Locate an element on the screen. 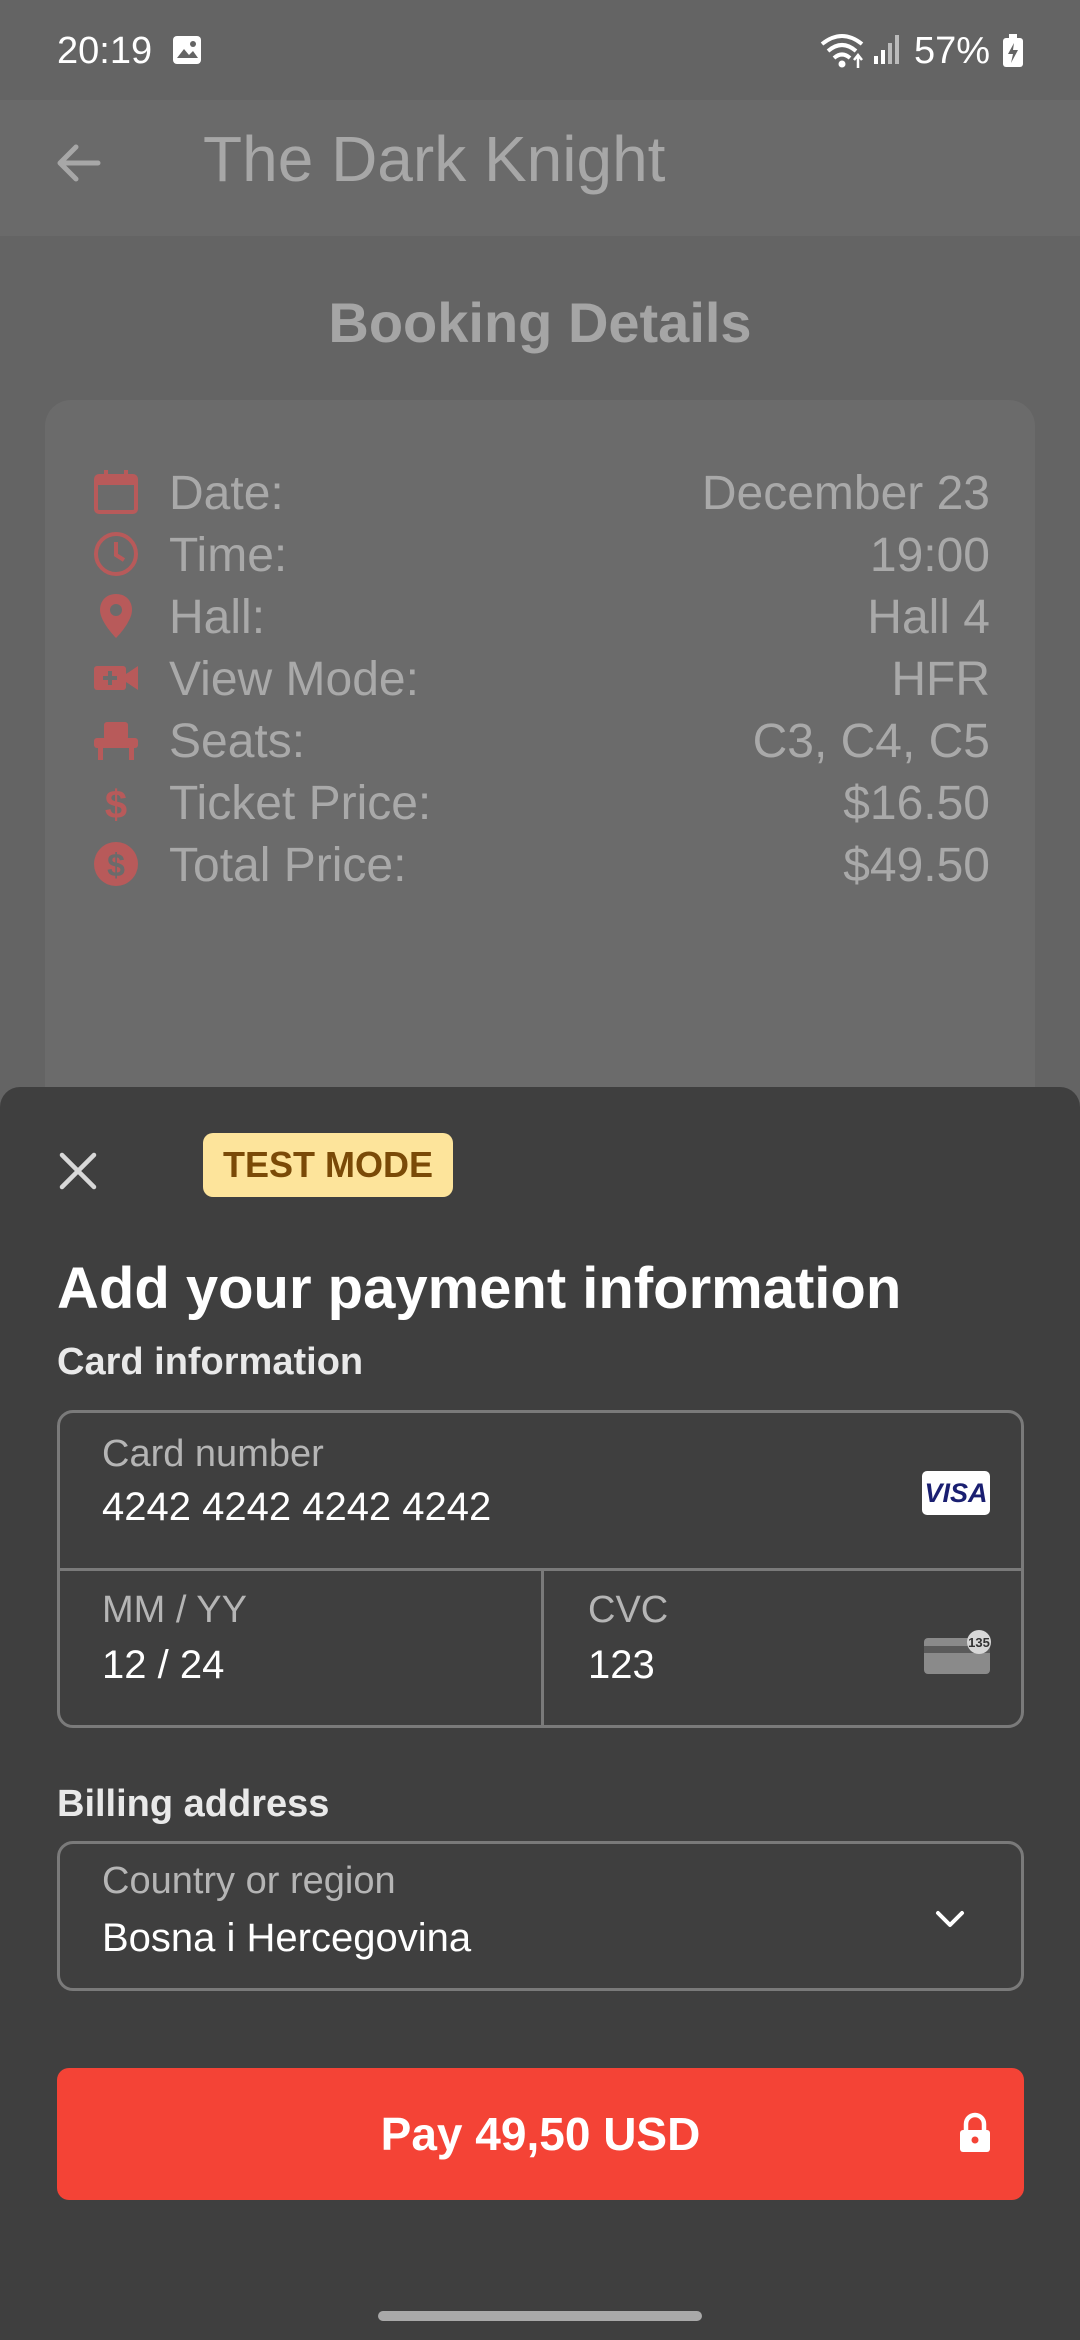  chevron-down-icon is located at coordinates (950, 1919).